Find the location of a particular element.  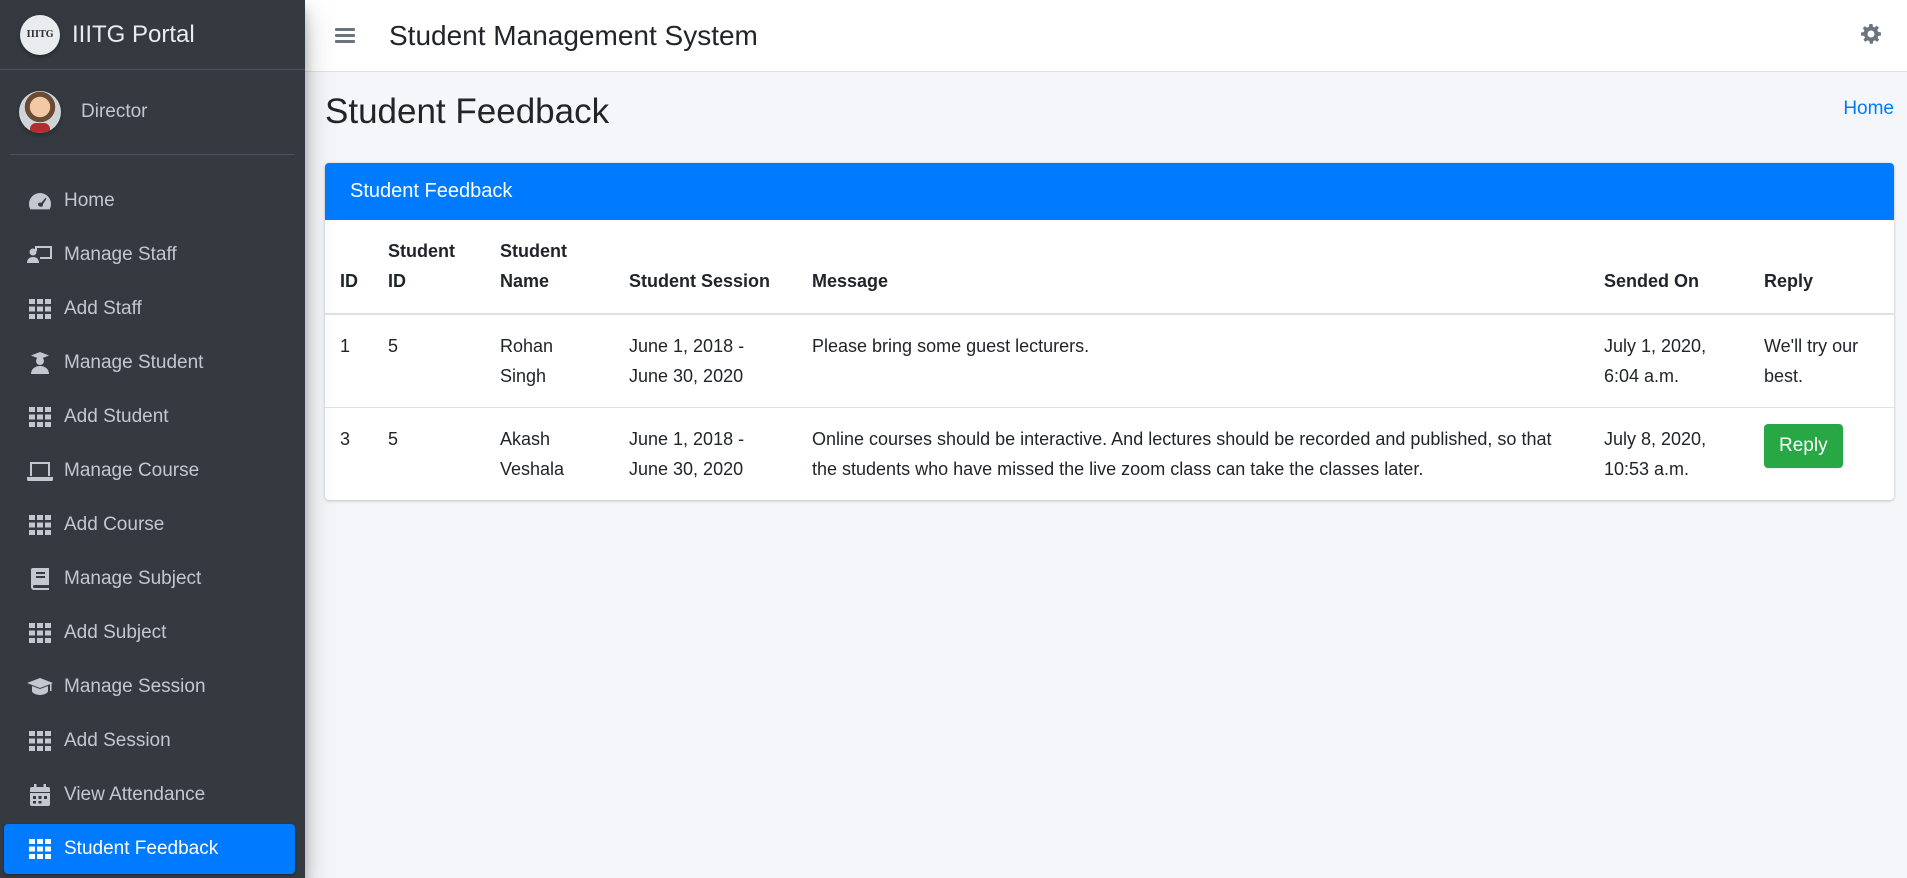

column-header-message: Message is located at coordinates (1193, 267).